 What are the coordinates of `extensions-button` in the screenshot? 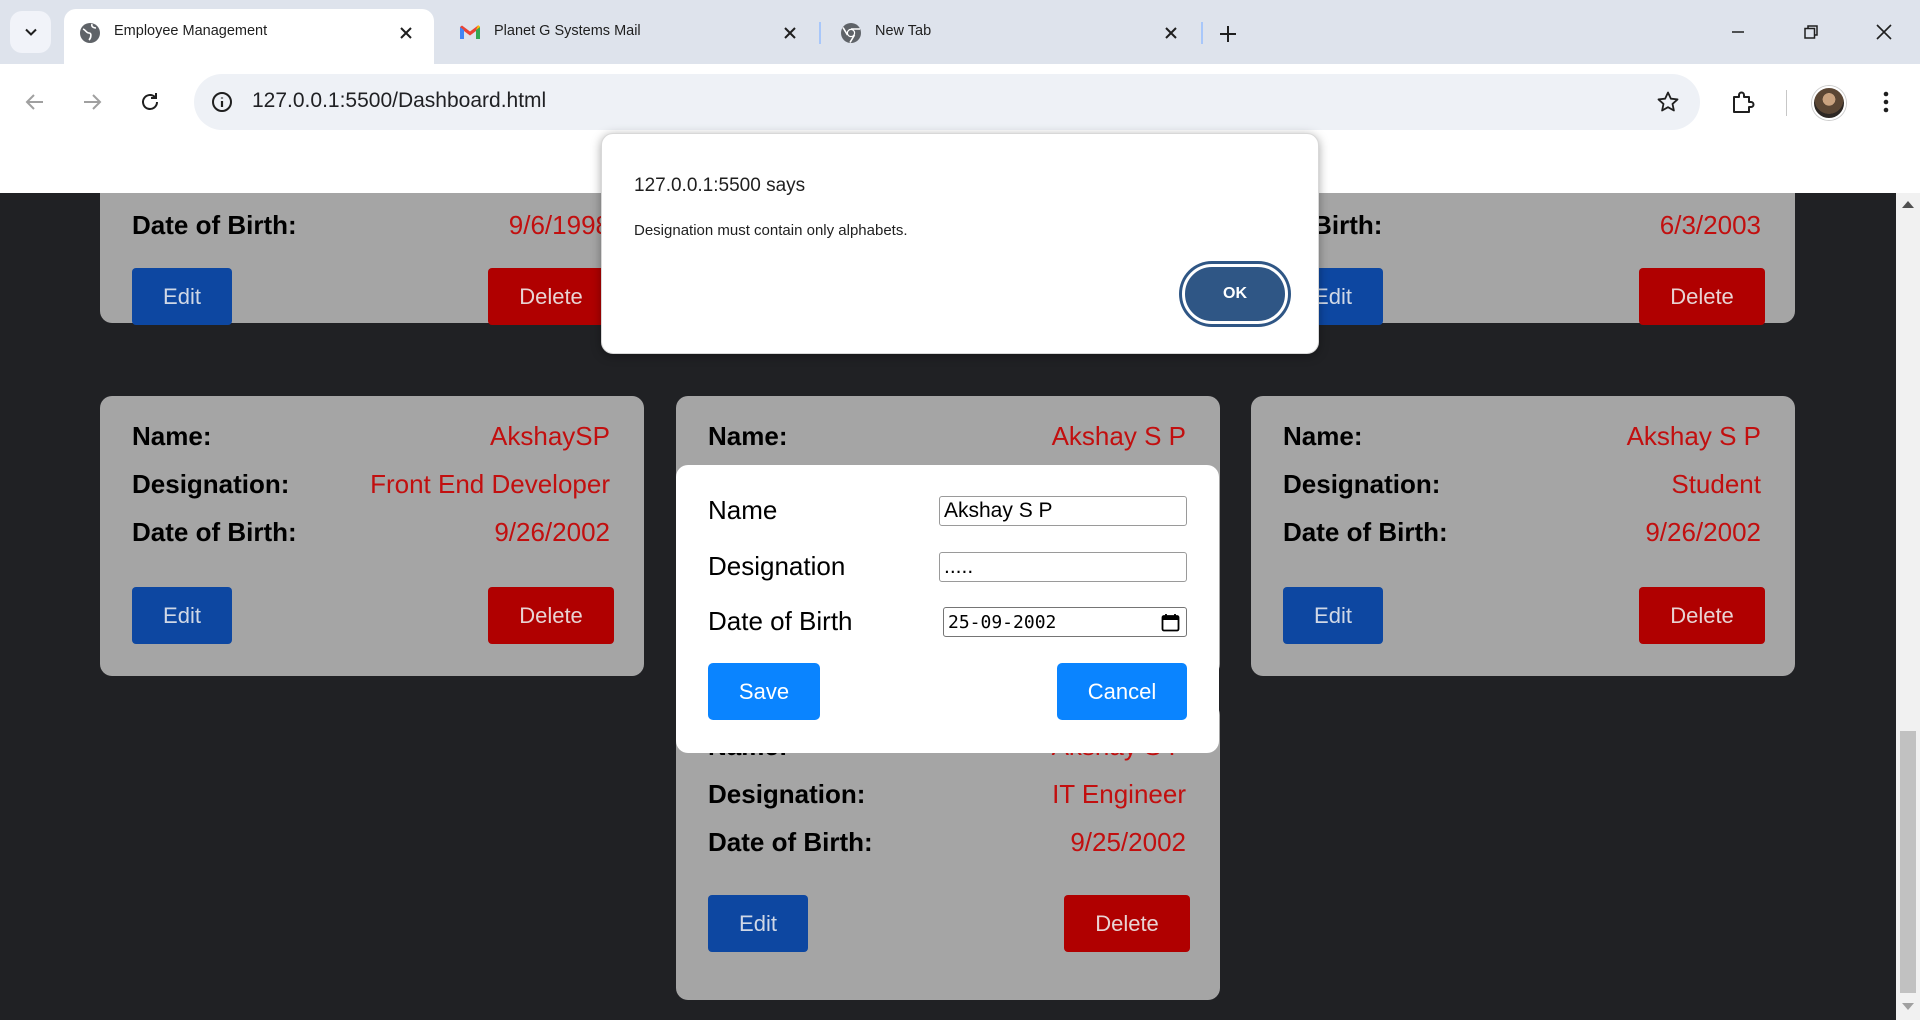 It's located at (1743, 102).